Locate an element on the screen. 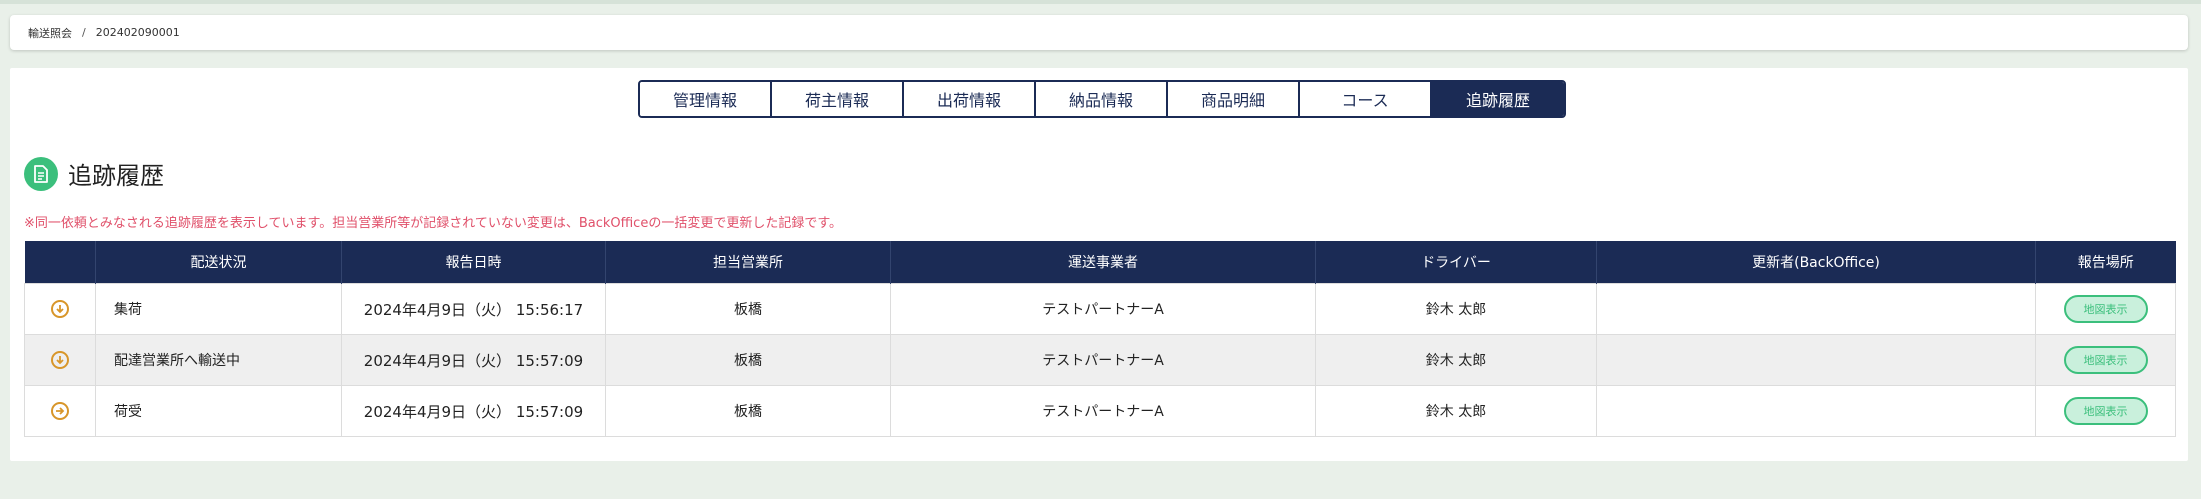 This screenshot has height=499, width=2201. top-border is located at coordinates (1100, 2).